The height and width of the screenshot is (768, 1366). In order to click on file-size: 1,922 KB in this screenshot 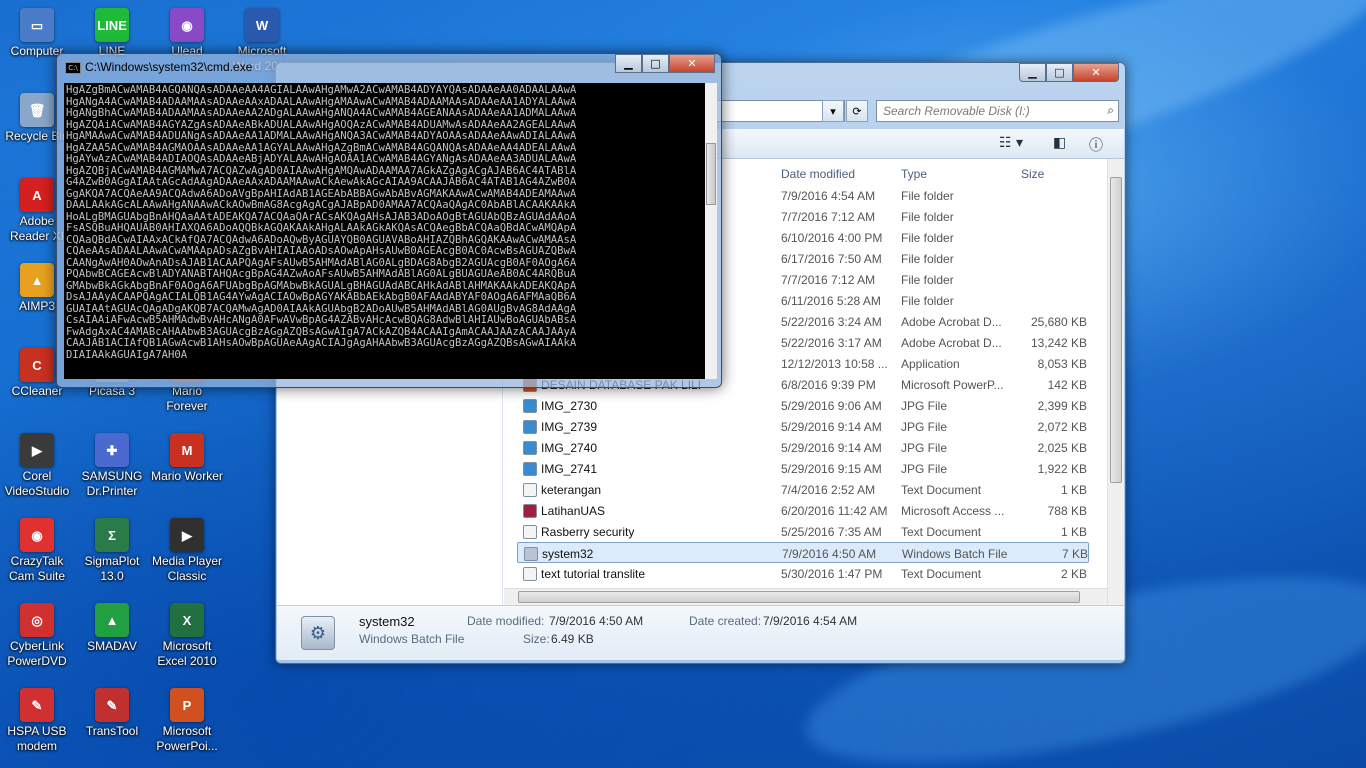, I will do `click(1062, 469)`.